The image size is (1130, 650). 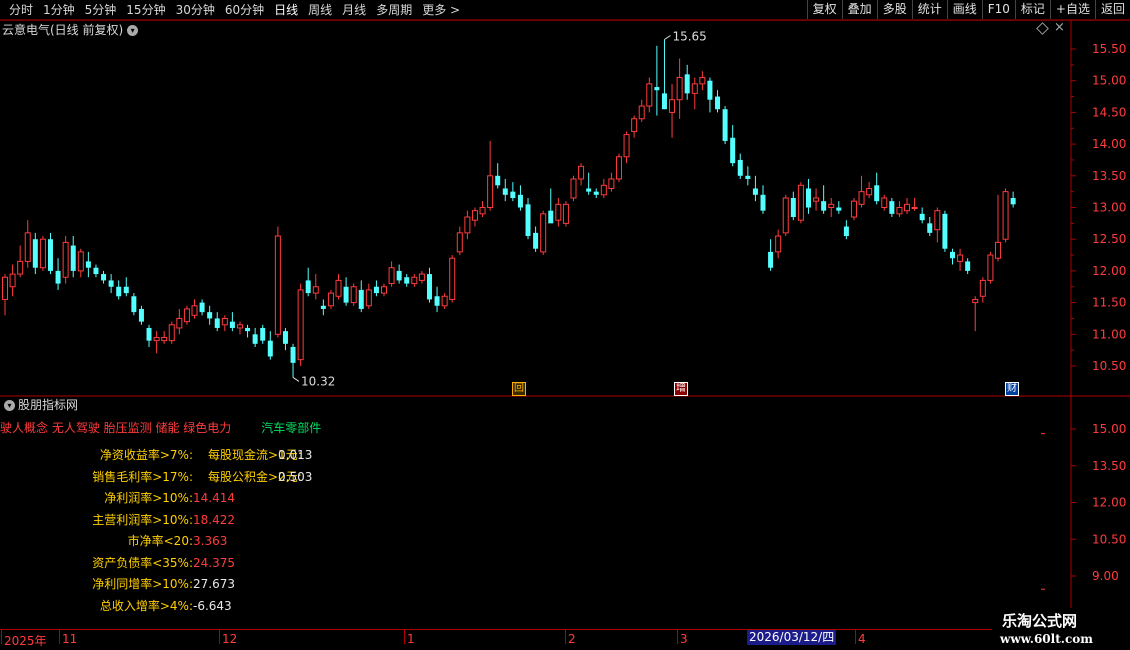 I want to click on event-marker-2: 财, so click(x=1012, y=389).